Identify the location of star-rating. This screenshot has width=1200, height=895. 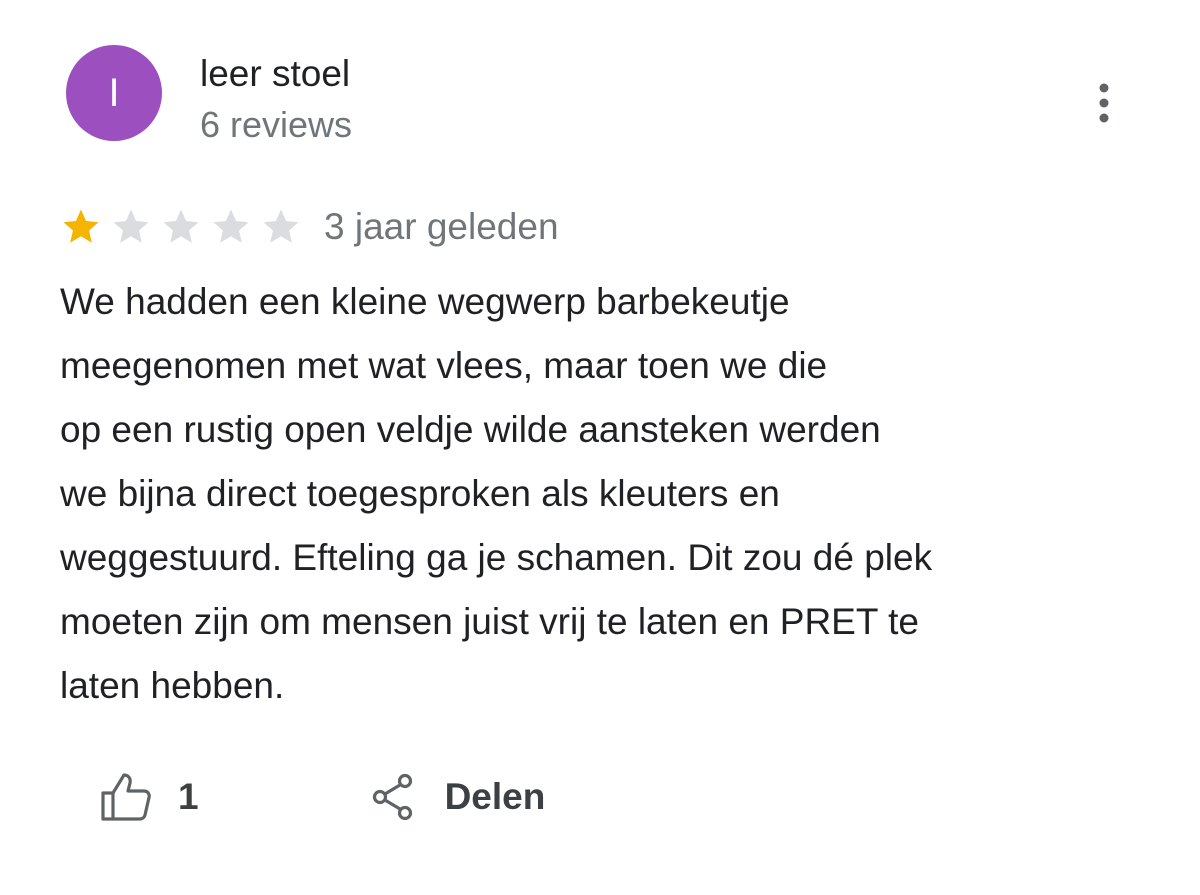
(185, 227).